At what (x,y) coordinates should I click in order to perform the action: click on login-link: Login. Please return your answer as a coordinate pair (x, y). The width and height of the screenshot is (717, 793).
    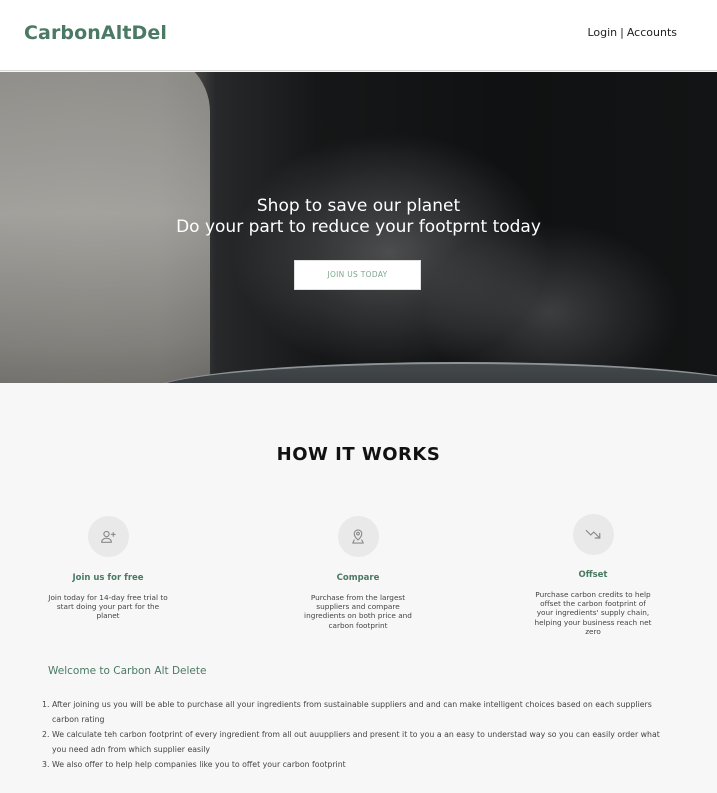
    Looking at the image, I should click on (602, 32).